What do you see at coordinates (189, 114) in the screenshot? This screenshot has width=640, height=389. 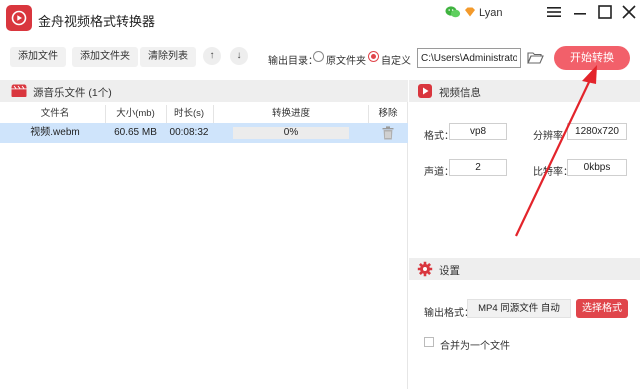 I see `col-duration: 时长(s)` at bounding box center [189, 114].